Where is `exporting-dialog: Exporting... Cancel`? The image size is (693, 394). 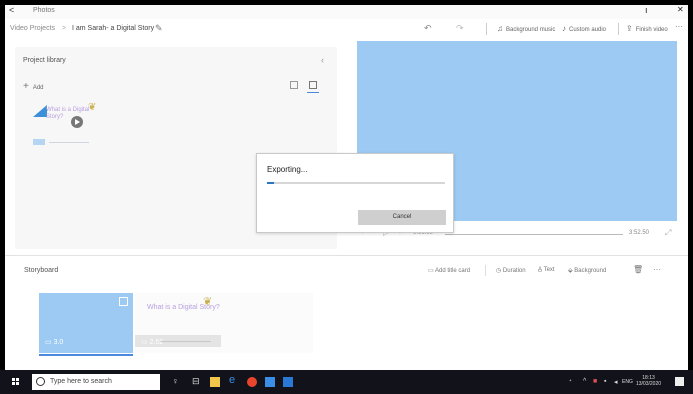 exporting-dialog: Exporting... Cancel is located at coordinates (355, 193).